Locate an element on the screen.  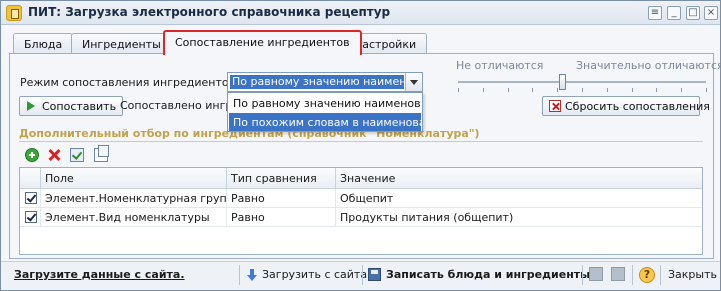
reset-icon is located at coordinates (555, 106).